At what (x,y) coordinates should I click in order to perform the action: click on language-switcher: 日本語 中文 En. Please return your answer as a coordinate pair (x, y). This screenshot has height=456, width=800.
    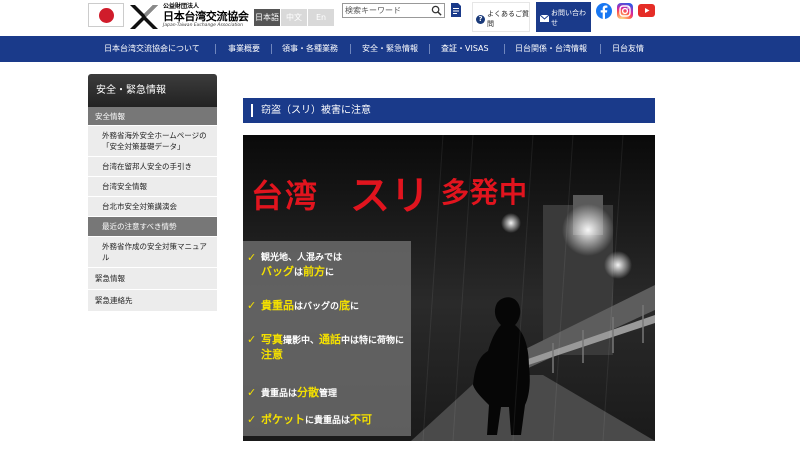
    Looking at the image, I should click on (294, 17).